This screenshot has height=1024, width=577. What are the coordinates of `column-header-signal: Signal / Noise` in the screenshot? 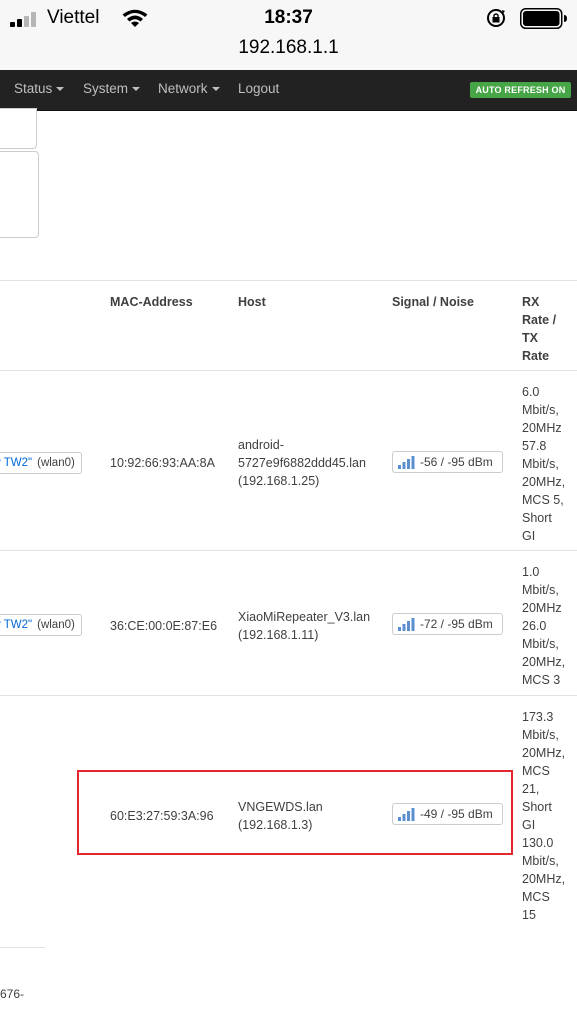 It's located at (433, 302).